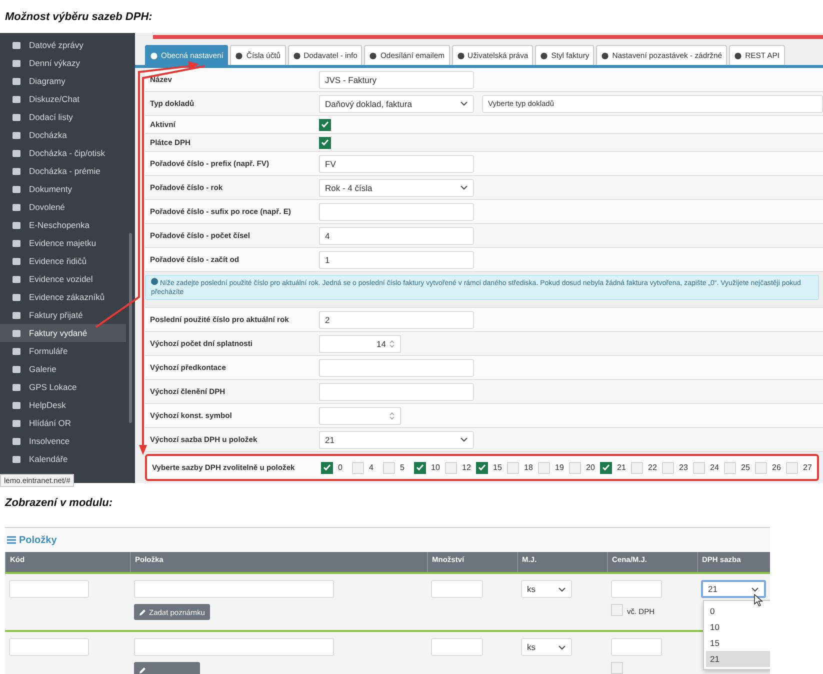 The height and width of the screenshot is (674, 823). Describe the element at coordinates (63, 135) in the screenshot. I see `sidebar-item: Docházka` at that location.